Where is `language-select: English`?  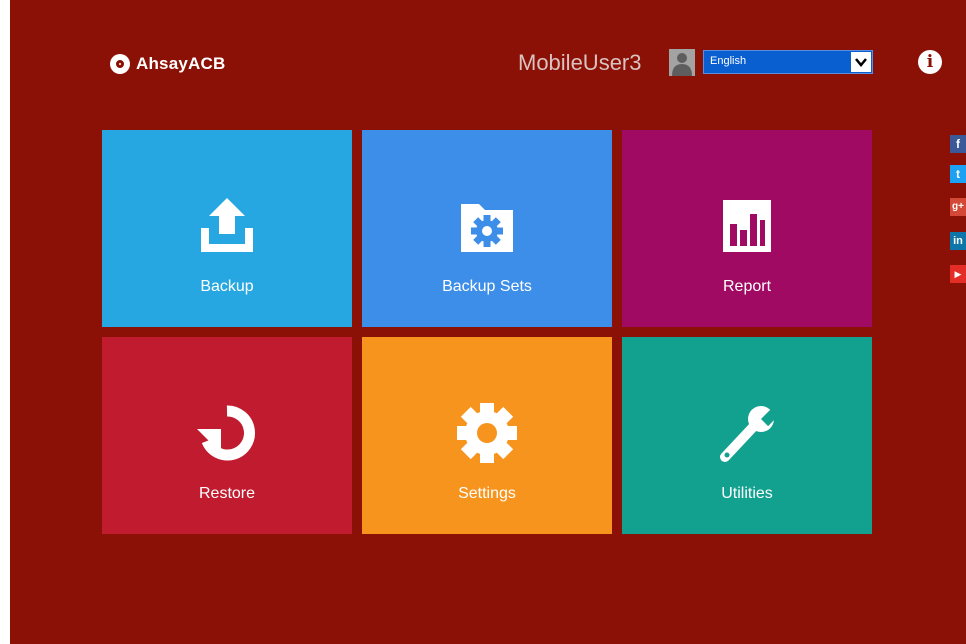
language-select: English is located at coordinates (788, 62).